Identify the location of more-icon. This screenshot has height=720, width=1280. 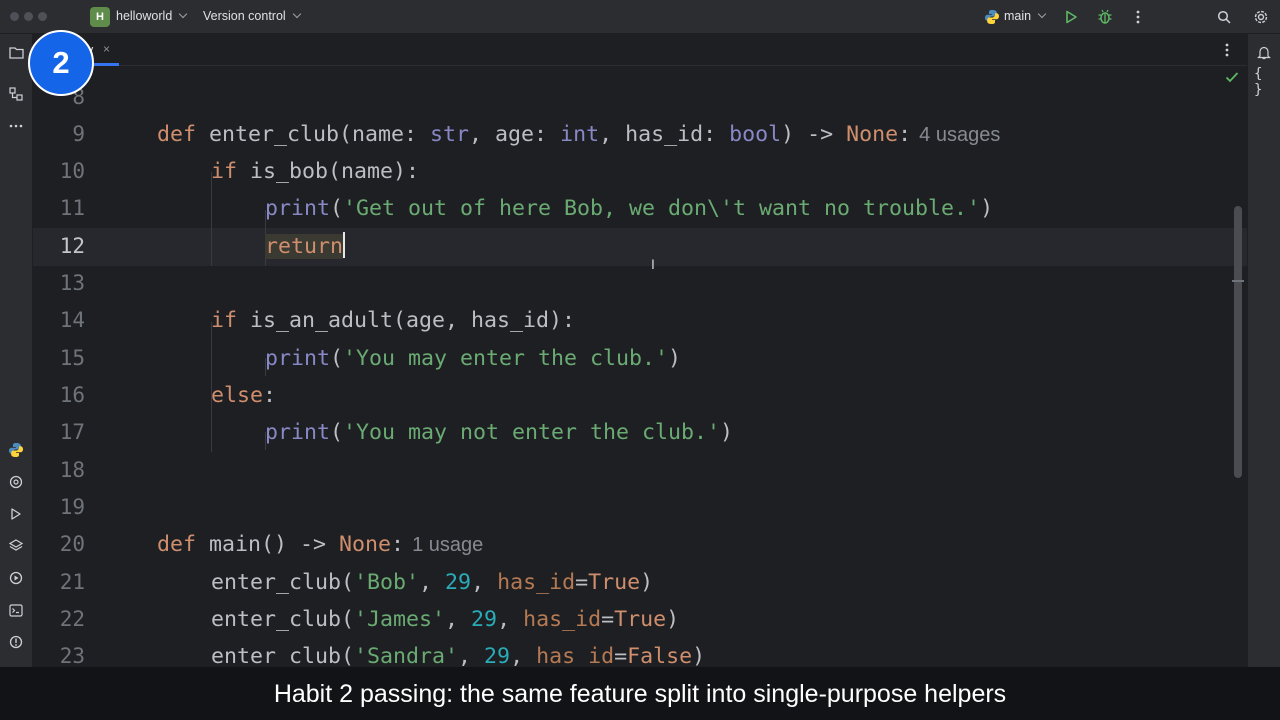
(1138, 17).